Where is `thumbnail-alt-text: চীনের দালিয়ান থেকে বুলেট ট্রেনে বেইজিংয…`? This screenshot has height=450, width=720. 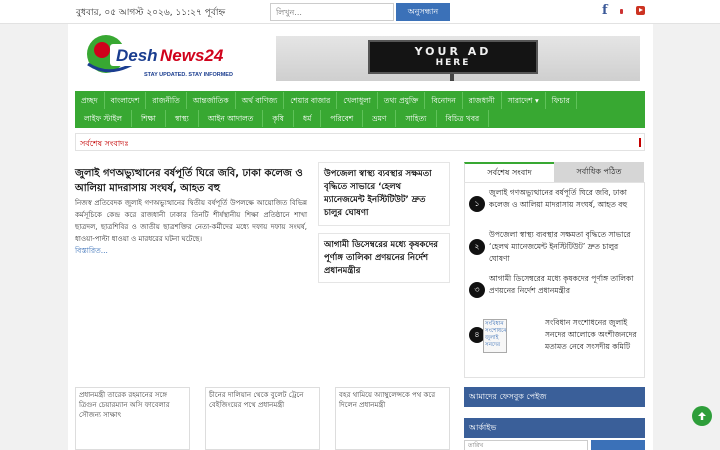
thumbnail-alt-text: চীনের দালিয়ান থেকে বুলেট ট্রেনে বেইজিংয… is located at coordinates (256, 400).